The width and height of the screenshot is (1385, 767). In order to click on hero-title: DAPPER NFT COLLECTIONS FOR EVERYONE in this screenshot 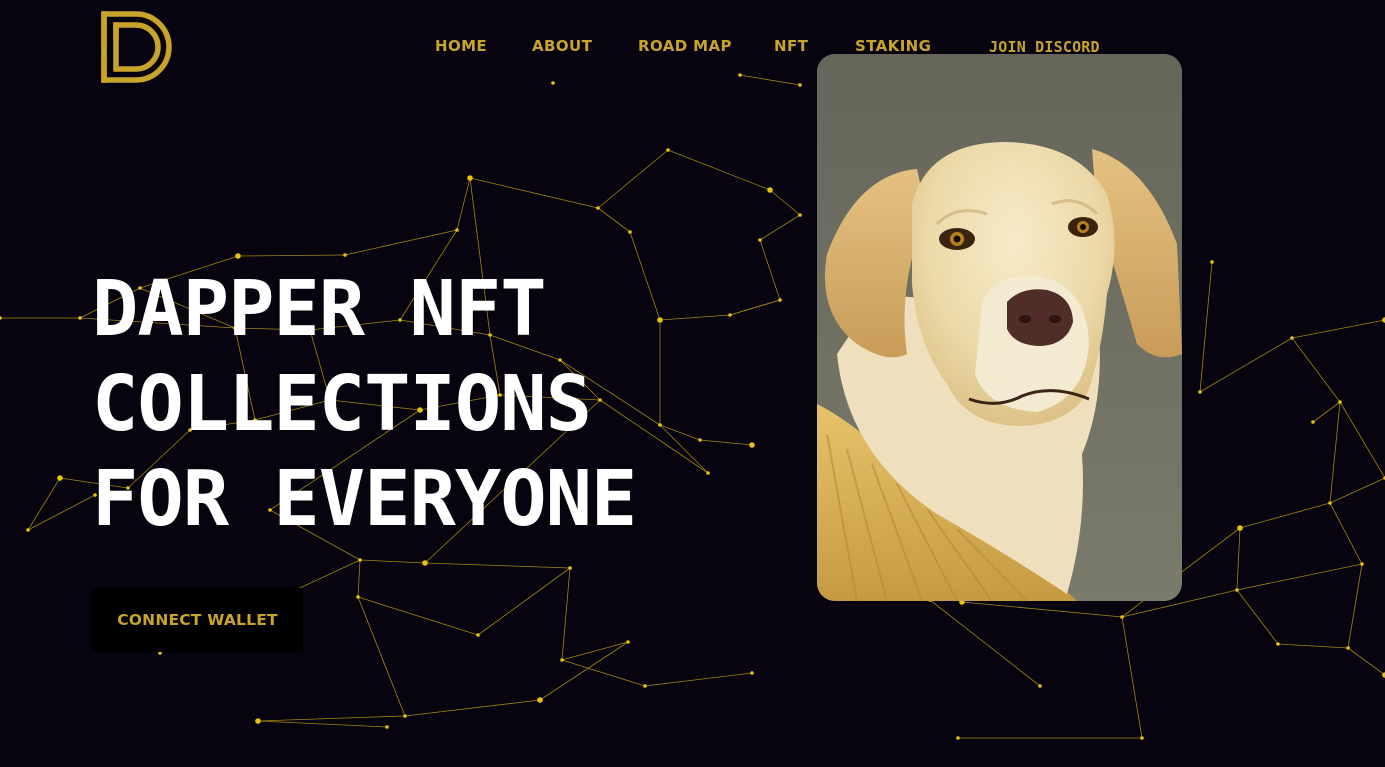, I will do `click(364, 404)`.